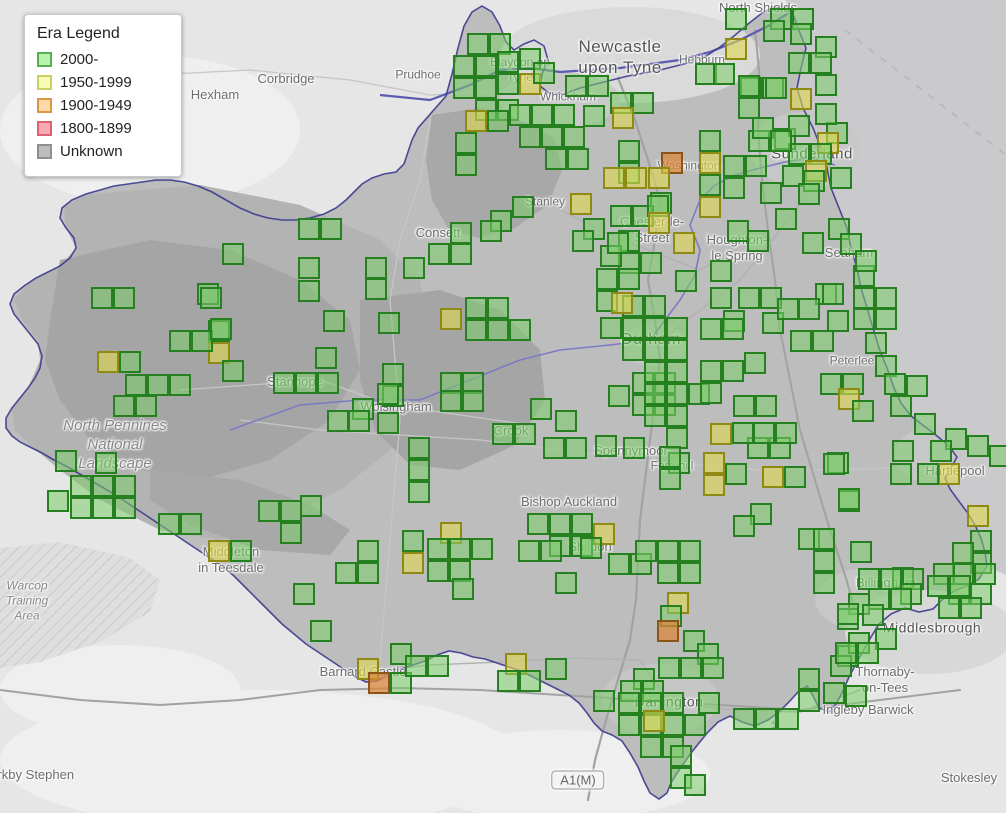 Image resolution: width=1006 pixels, height=813 pixels. What do you see at coordinates (102, 59) in the screenshot?
I see `legend-row: 2000-` at bounding box center [102, 59].